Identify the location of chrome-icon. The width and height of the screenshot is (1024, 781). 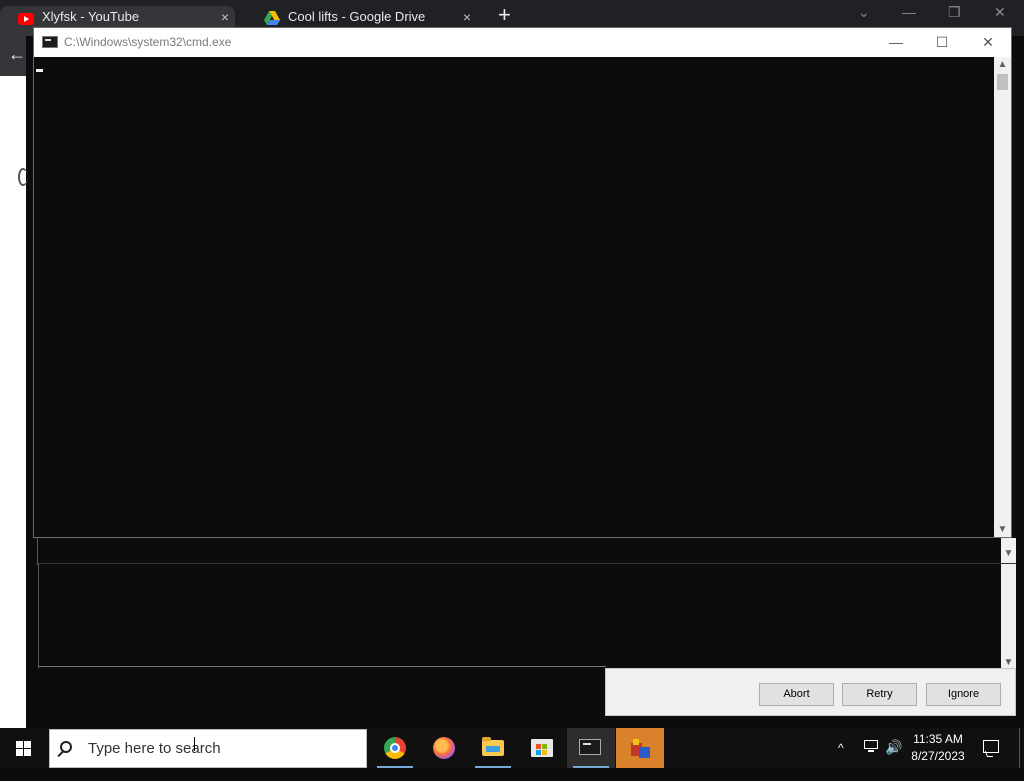
(395, 748).